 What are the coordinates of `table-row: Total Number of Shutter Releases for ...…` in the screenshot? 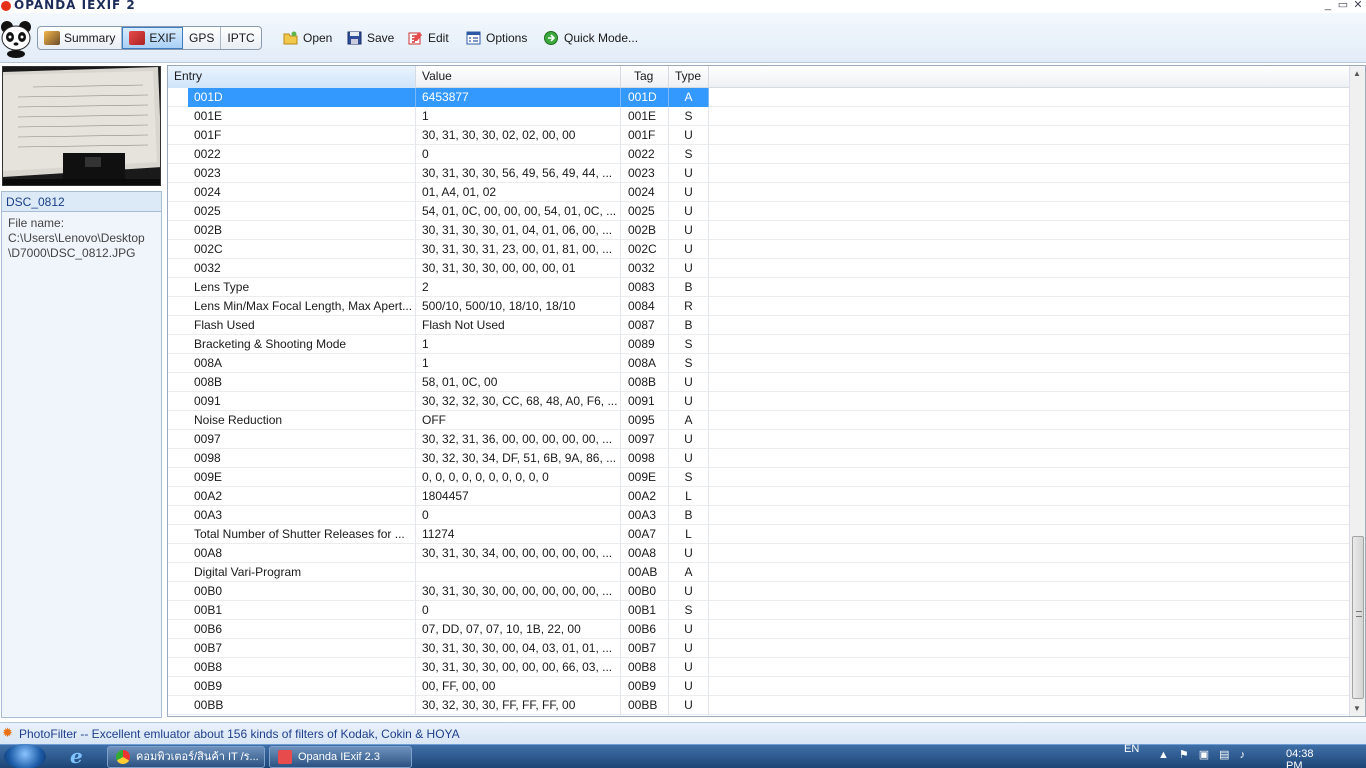 It's located at (758, 534).